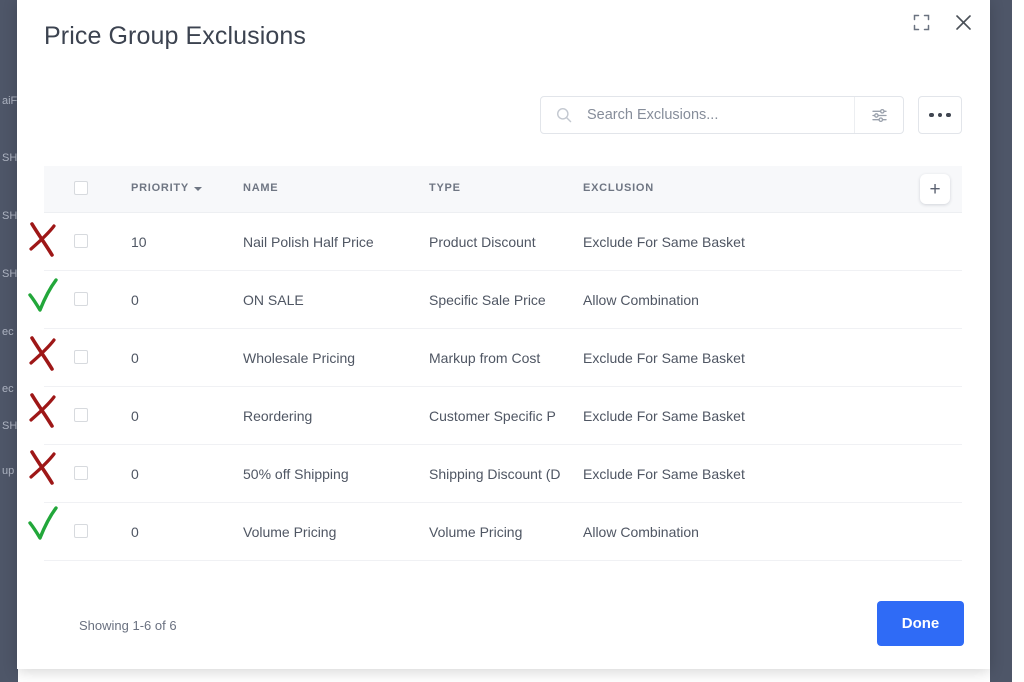  Describe the element at coordinates (10, 101) in the screenshot. I see `background-sidebar-item: aiF` at that location.